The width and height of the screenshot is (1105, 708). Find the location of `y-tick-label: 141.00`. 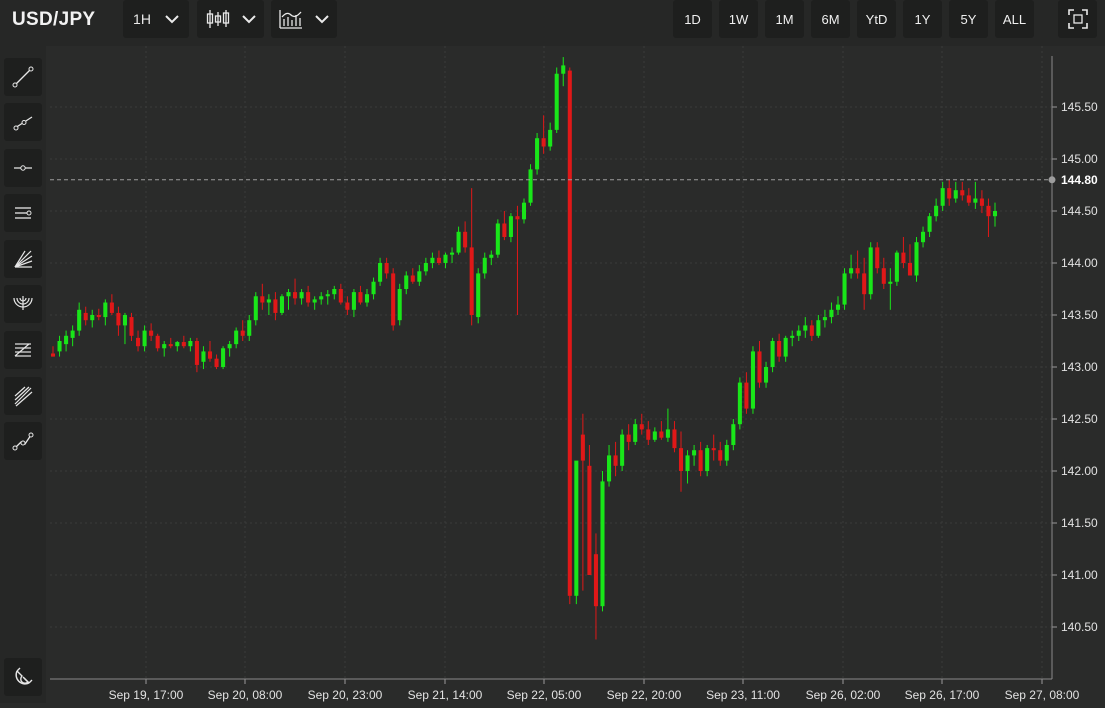

y-tick-label: 141.00 is located at coordinates (1079, 575).